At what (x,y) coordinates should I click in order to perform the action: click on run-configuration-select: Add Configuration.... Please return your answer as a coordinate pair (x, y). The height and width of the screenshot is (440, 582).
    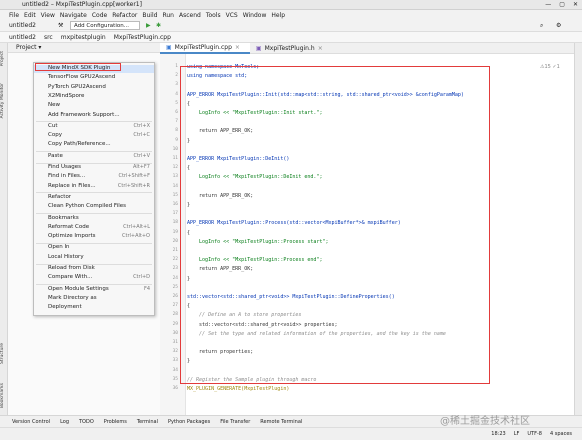
    Looking at the image, I should click on (105, 25).